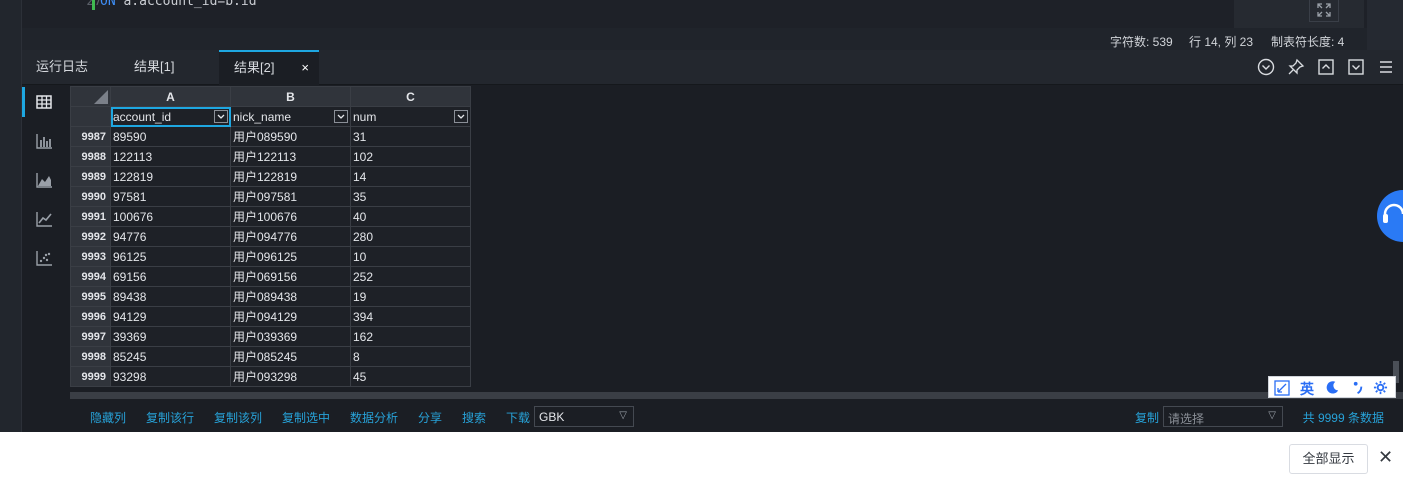 Image resolution: width=1403 pixels, height=481 pixels. I want to click on table-row: 9994 69156 用户069156 252, so click(270, 276).